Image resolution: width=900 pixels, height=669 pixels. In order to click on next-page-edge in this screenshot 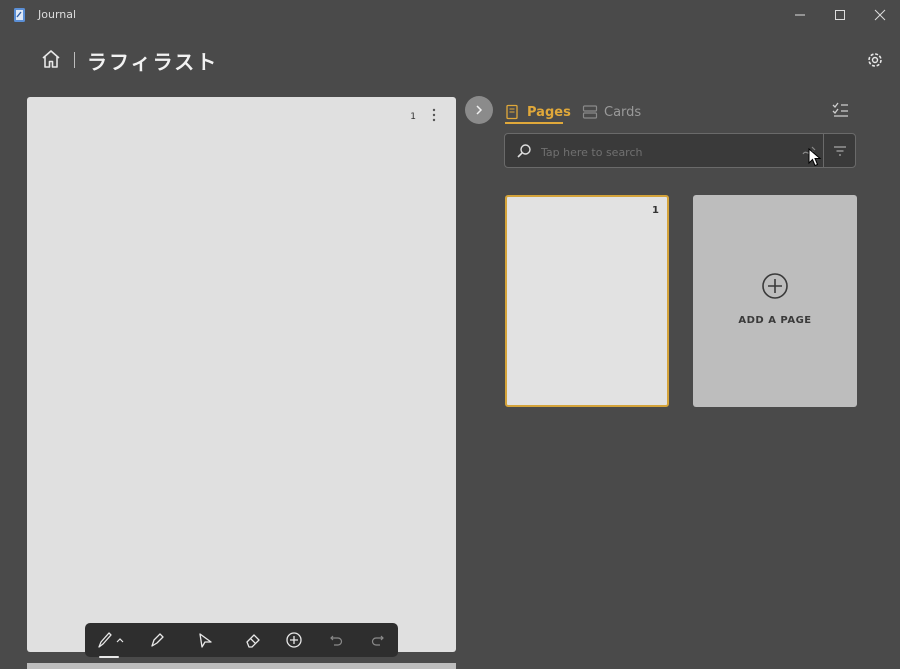, I will do `click(241, 666)`.